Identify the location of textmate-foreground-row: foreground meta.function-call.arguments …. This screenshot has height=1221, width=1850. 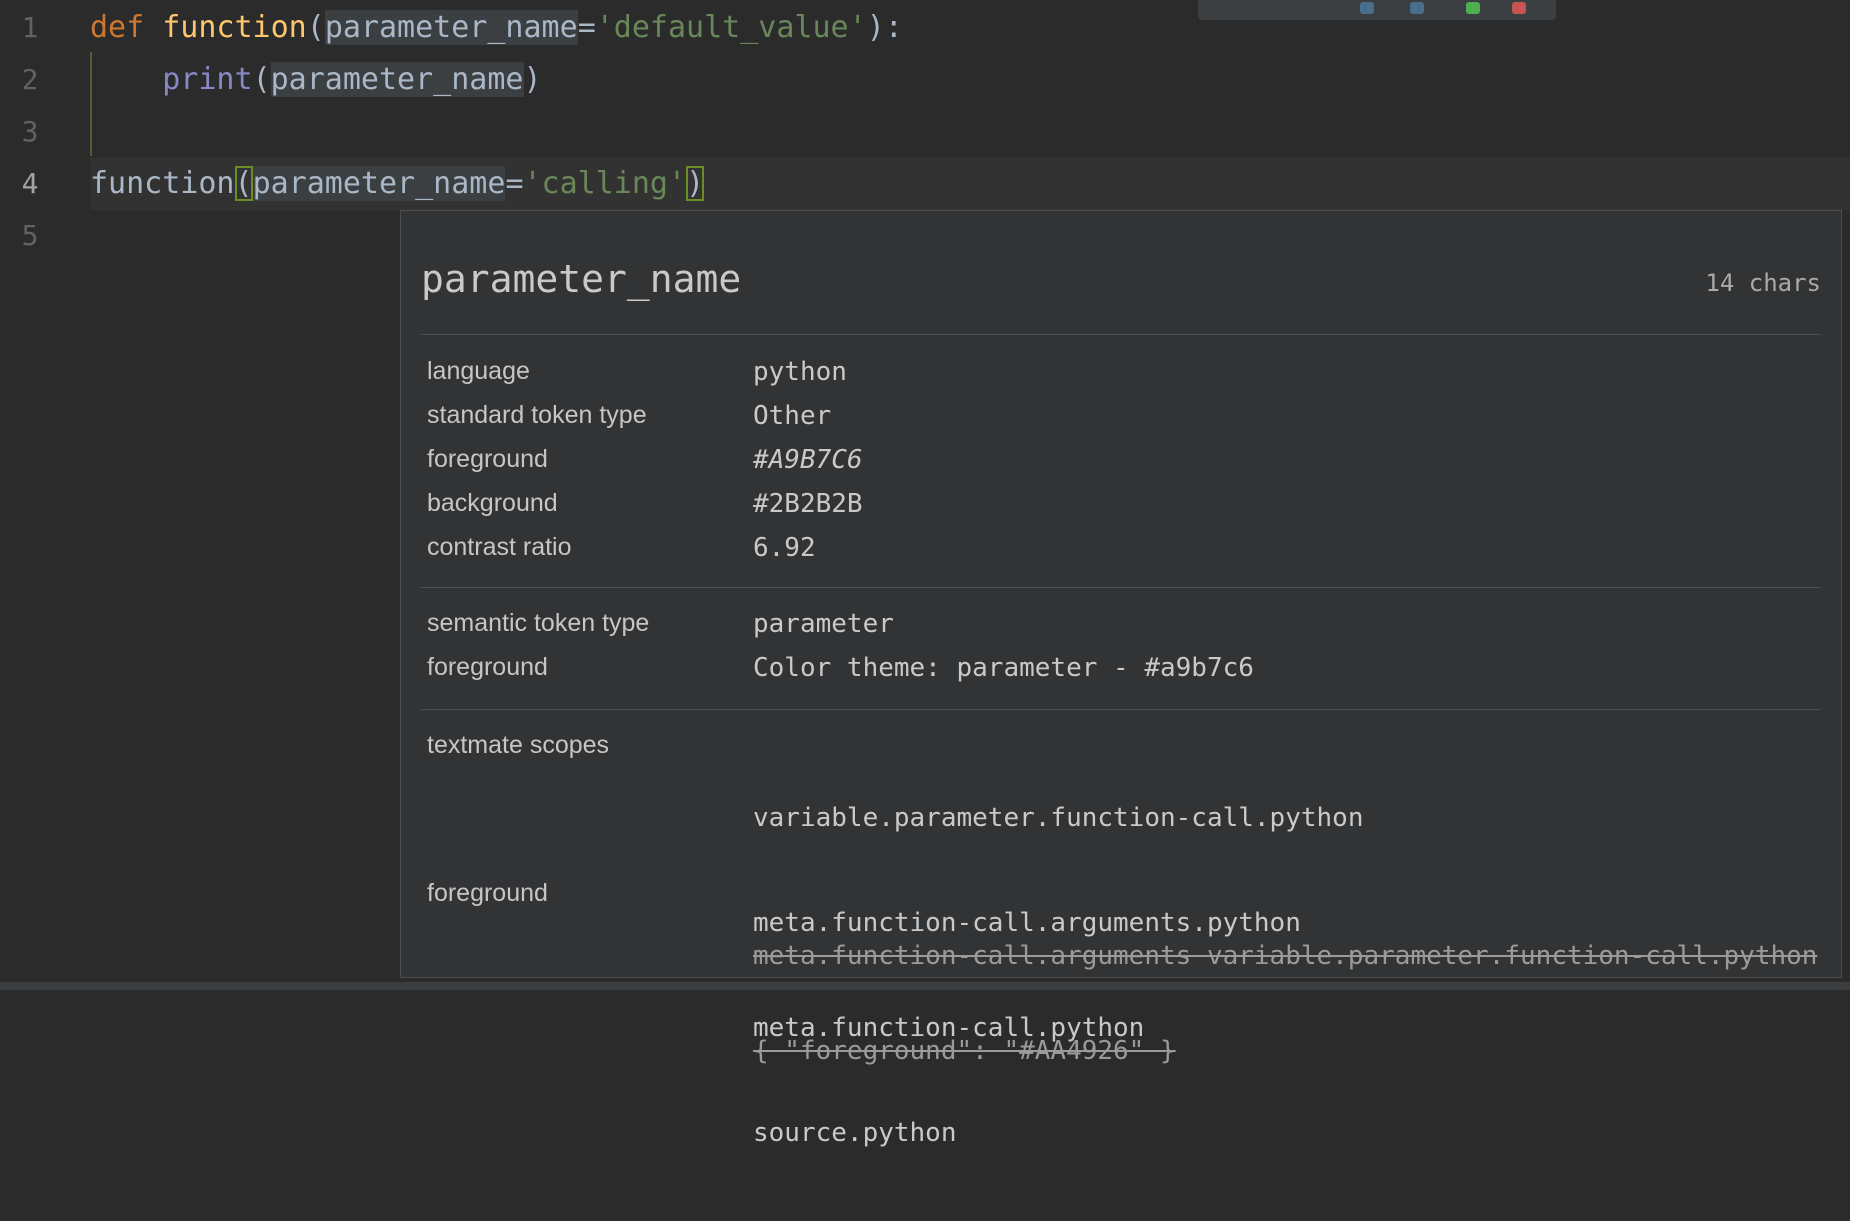
(1124, 972).